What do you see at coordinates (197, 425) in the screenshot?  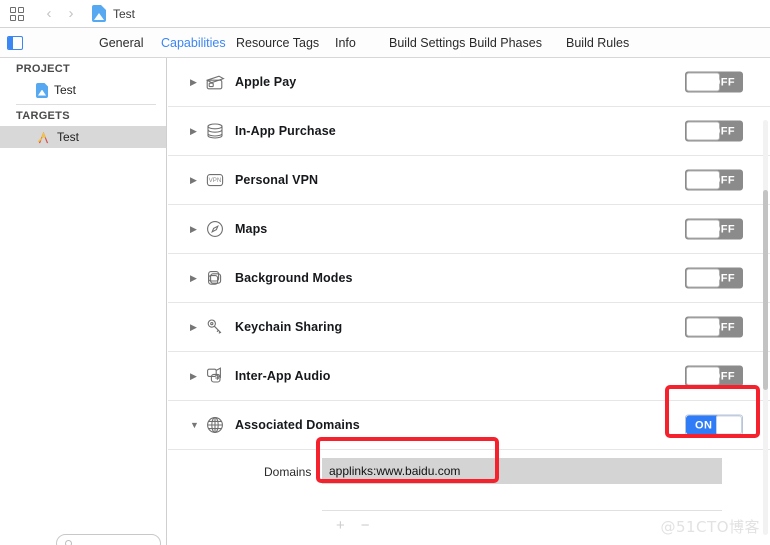 I see `disclosure-expanded-icon: ▼` at bounding box center [197, 425].